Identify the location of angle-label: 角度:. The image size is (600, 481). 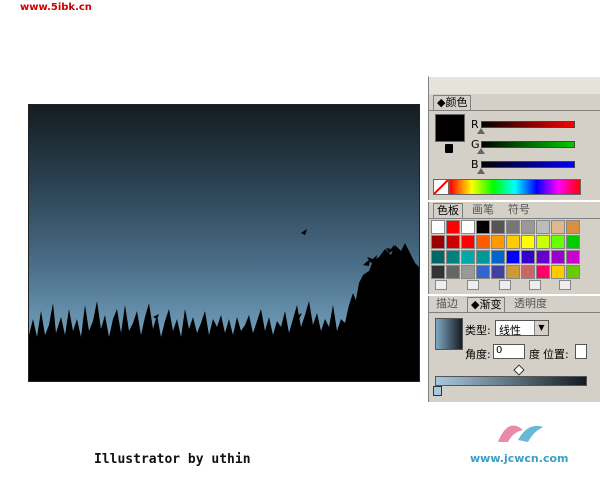
(478, 354).